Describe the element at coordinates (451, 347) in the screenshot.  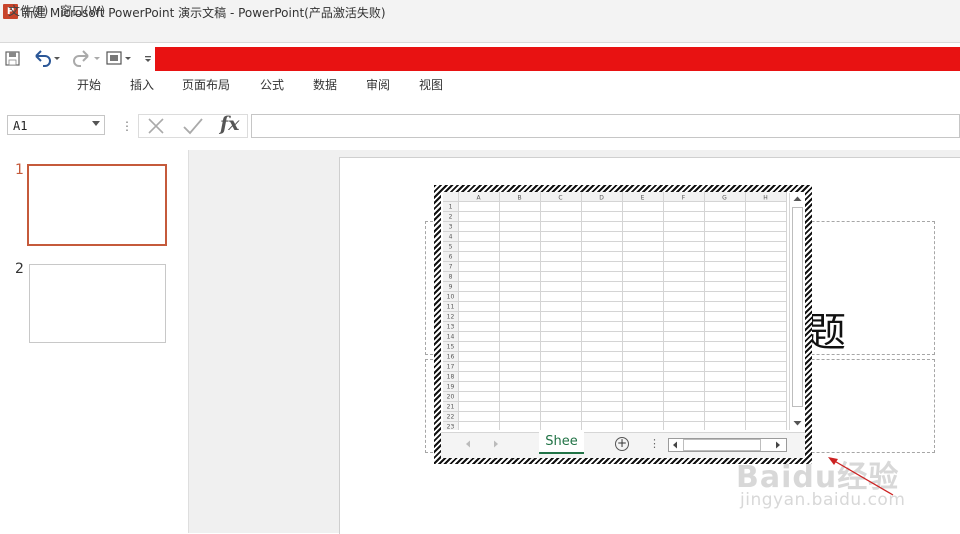
I see `row-header: 15` at that location.